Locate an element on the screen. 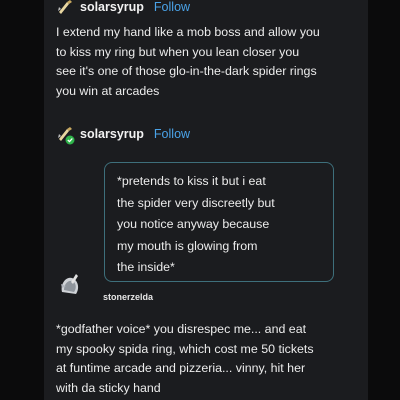 This screenshot has width=400, height=400. post2-follow-button: Follow is located at coordinates (172, 134).